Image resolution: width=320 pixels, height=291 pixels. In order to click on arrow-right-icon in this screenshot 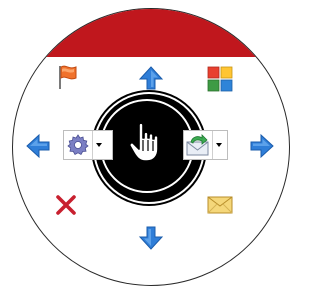, I will do `click(262, 146)`.